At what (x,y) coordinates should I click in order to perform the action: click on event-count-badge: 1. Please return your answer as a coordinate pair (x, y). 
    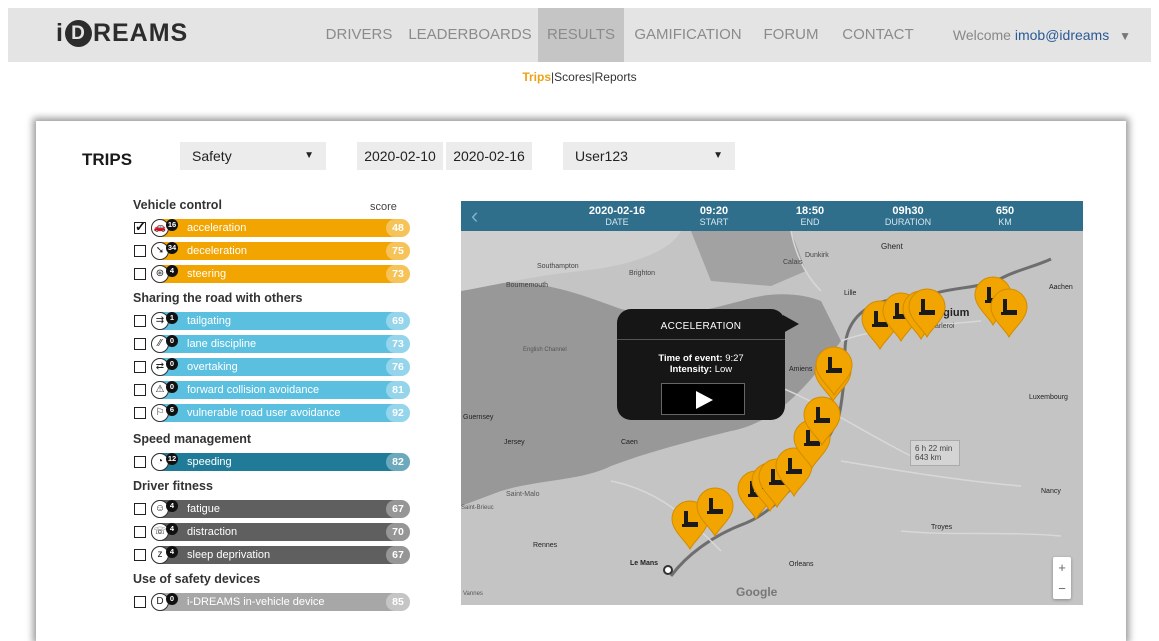
    Looking at the image, I should click on (172, 318).